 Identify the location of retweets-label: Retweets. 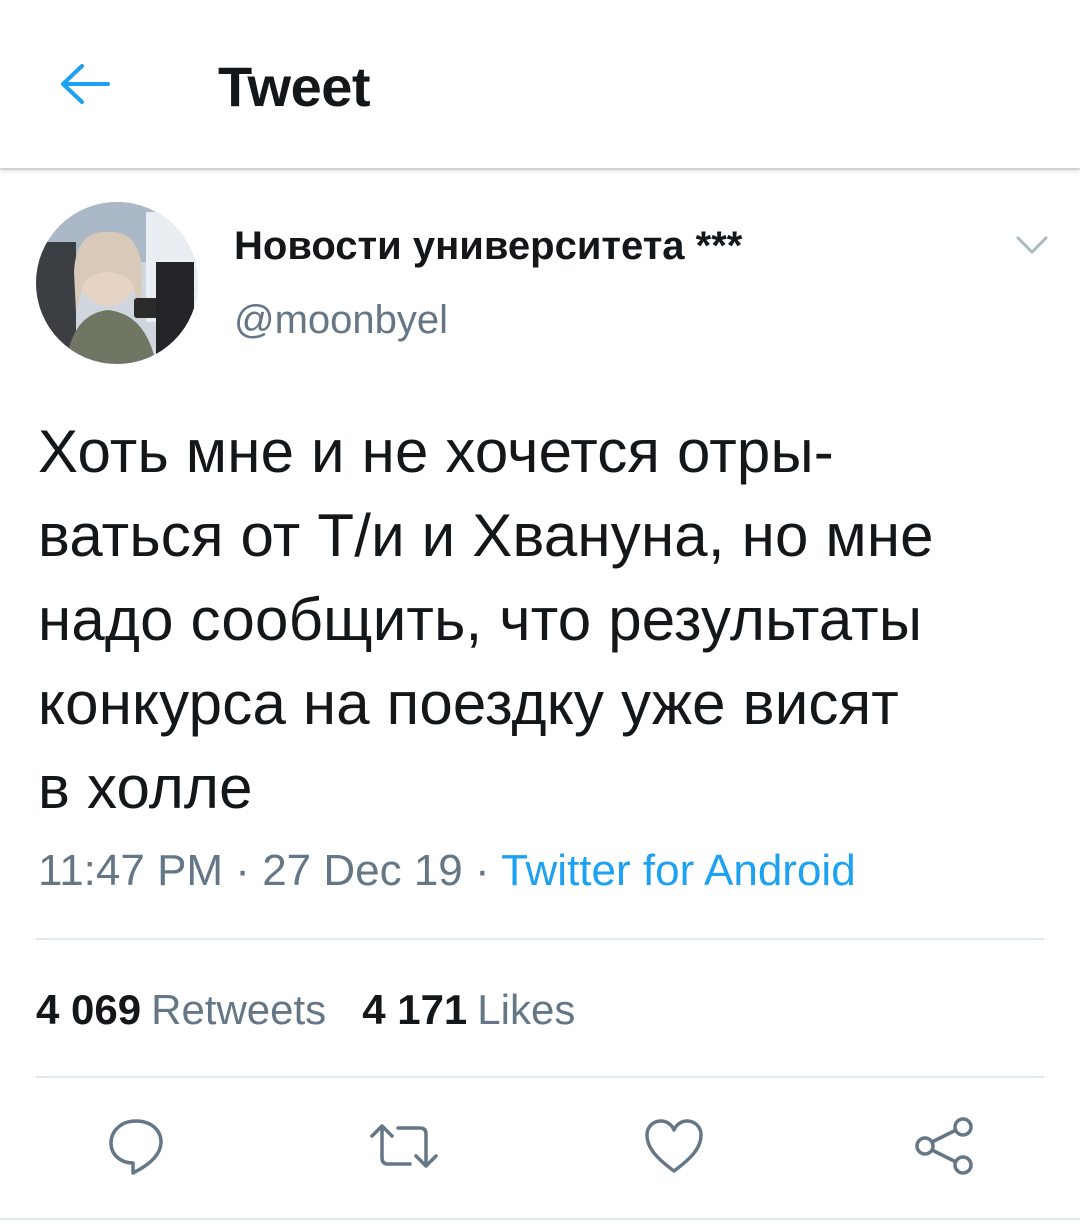
(239, 1009).